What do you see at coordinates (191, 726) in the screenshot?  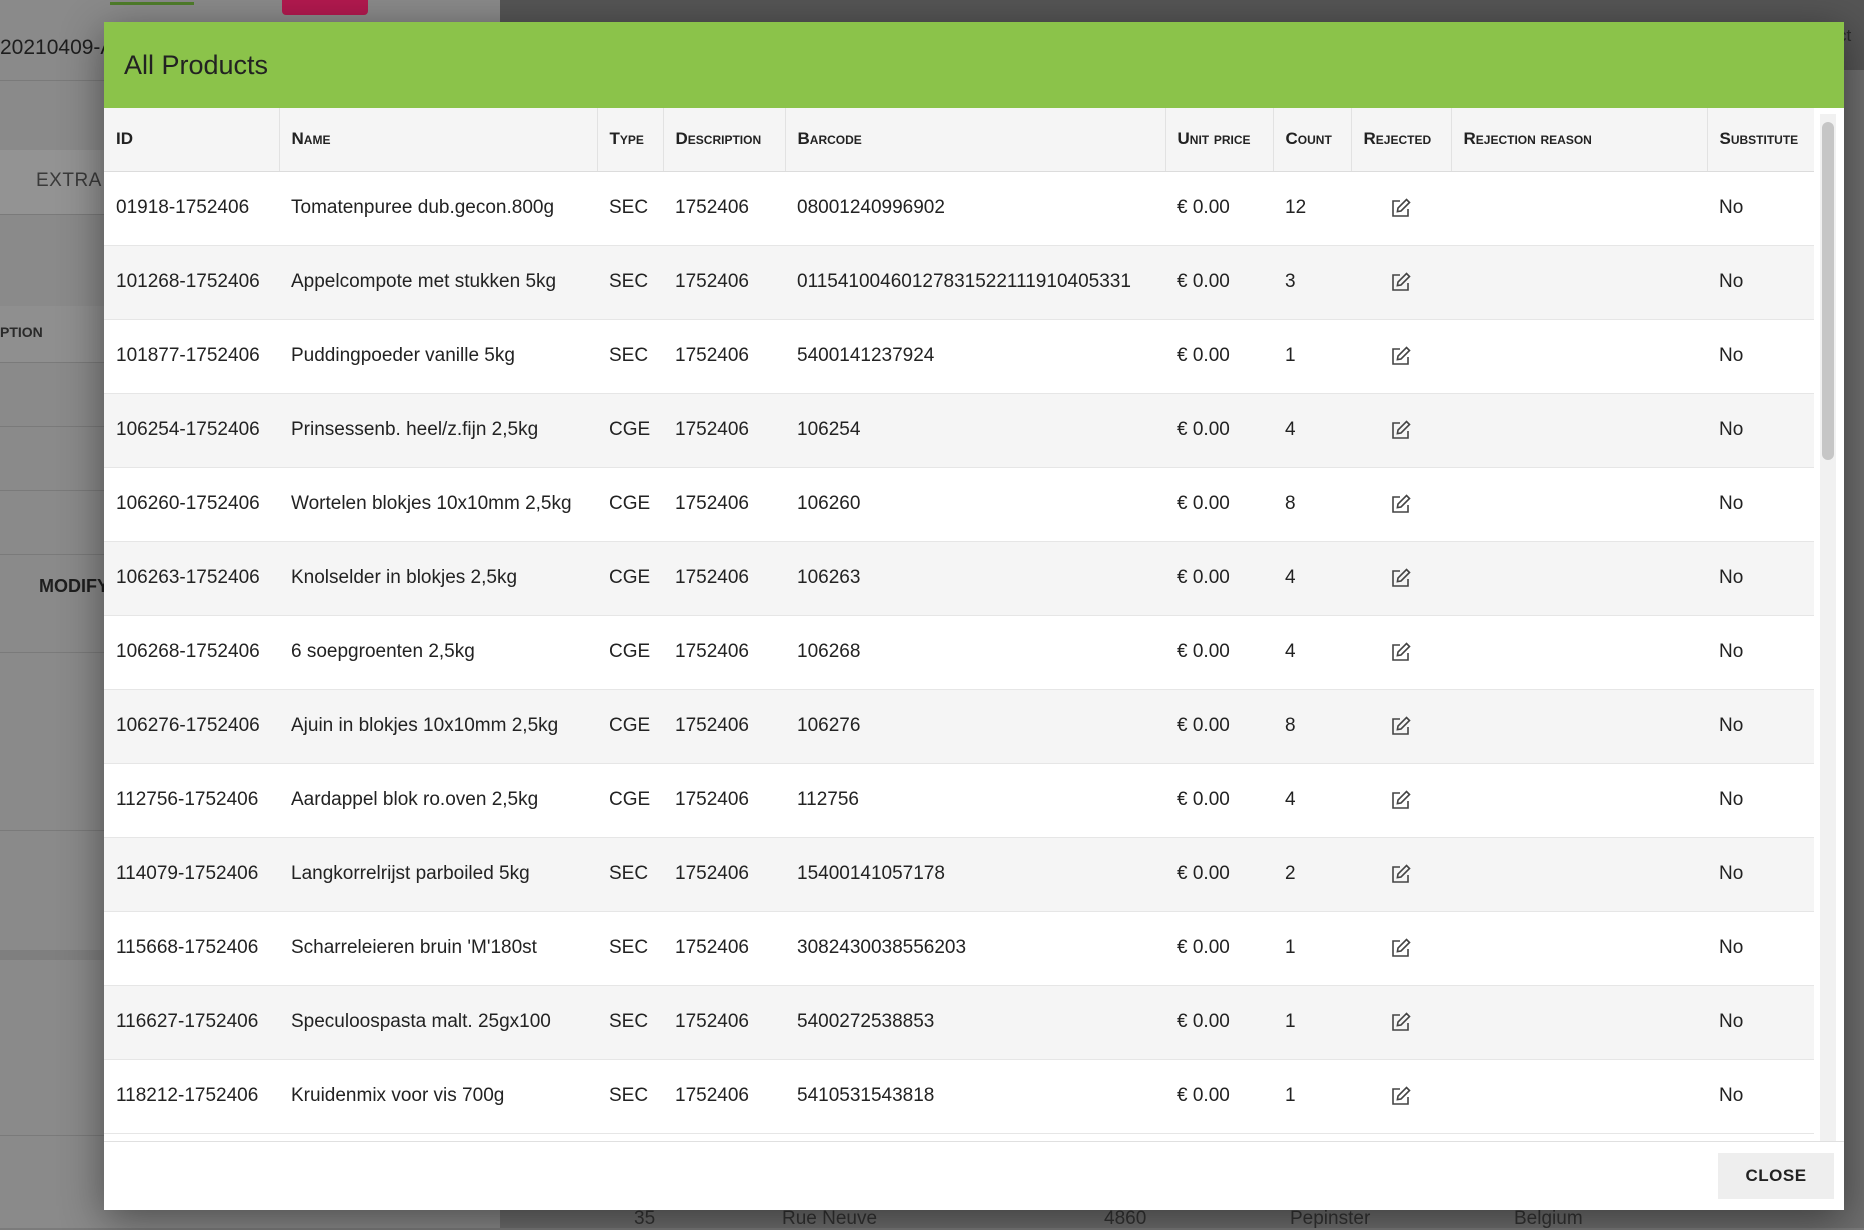 I see `cell-id: 106276-1752406` at bounding box center [191, 726].